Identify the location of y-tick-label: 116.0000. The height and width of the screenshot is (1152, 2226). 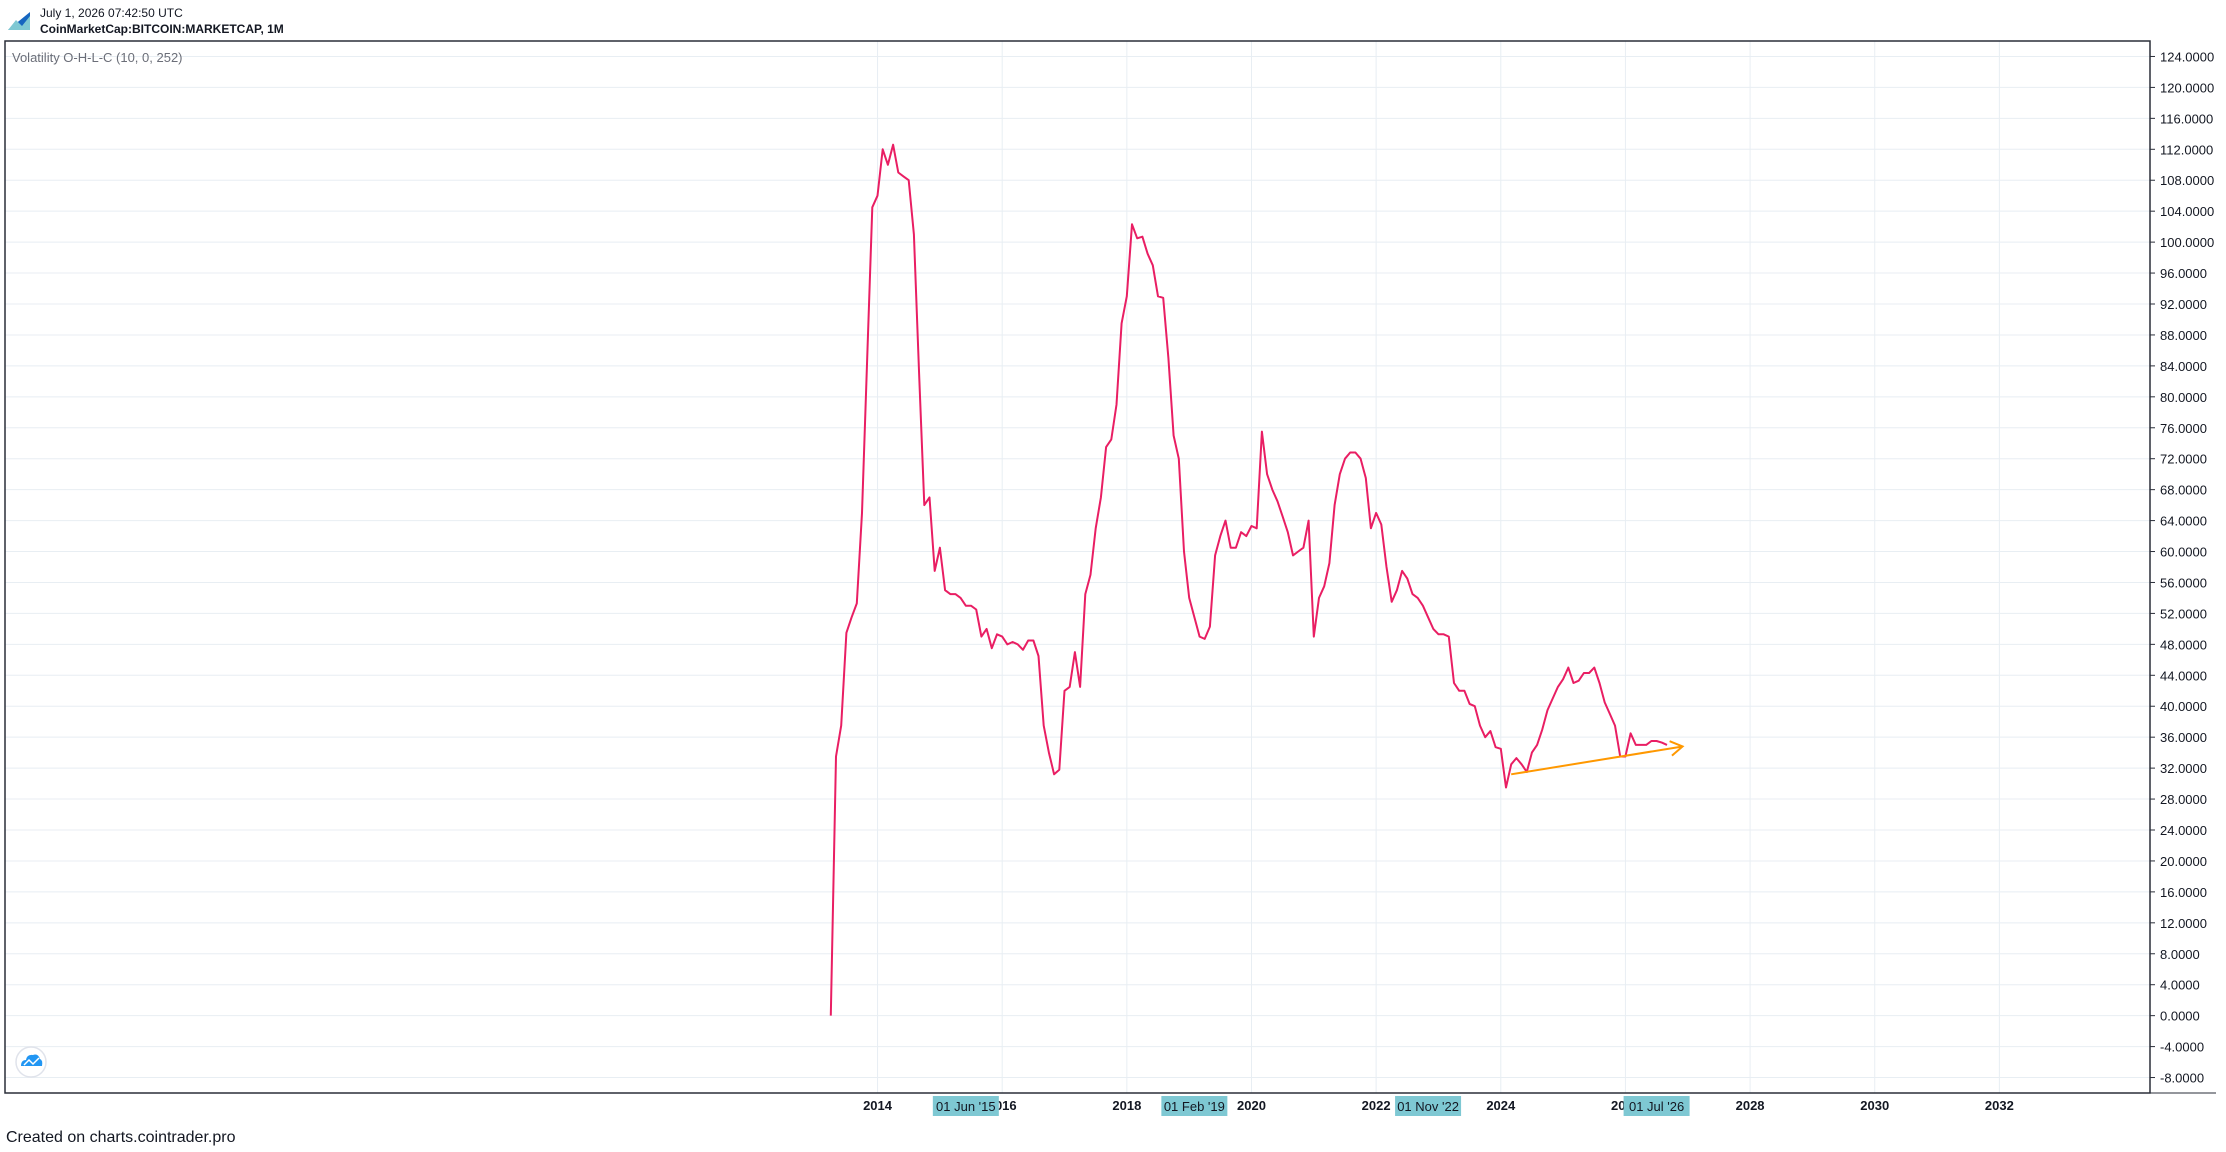
(2186, 118).